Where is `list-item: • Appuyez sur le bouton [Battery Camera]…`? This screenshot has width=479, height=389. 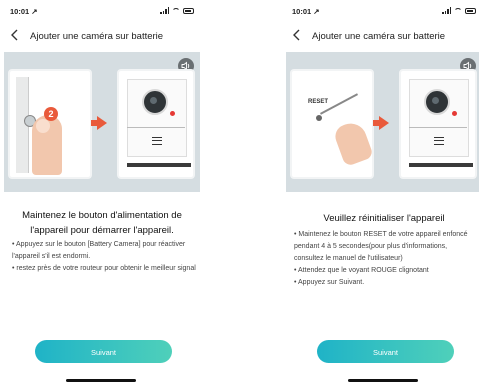 list-item: • Appuyez sur le bouton [Battery Camera]… is located at coordinates (99, 250).